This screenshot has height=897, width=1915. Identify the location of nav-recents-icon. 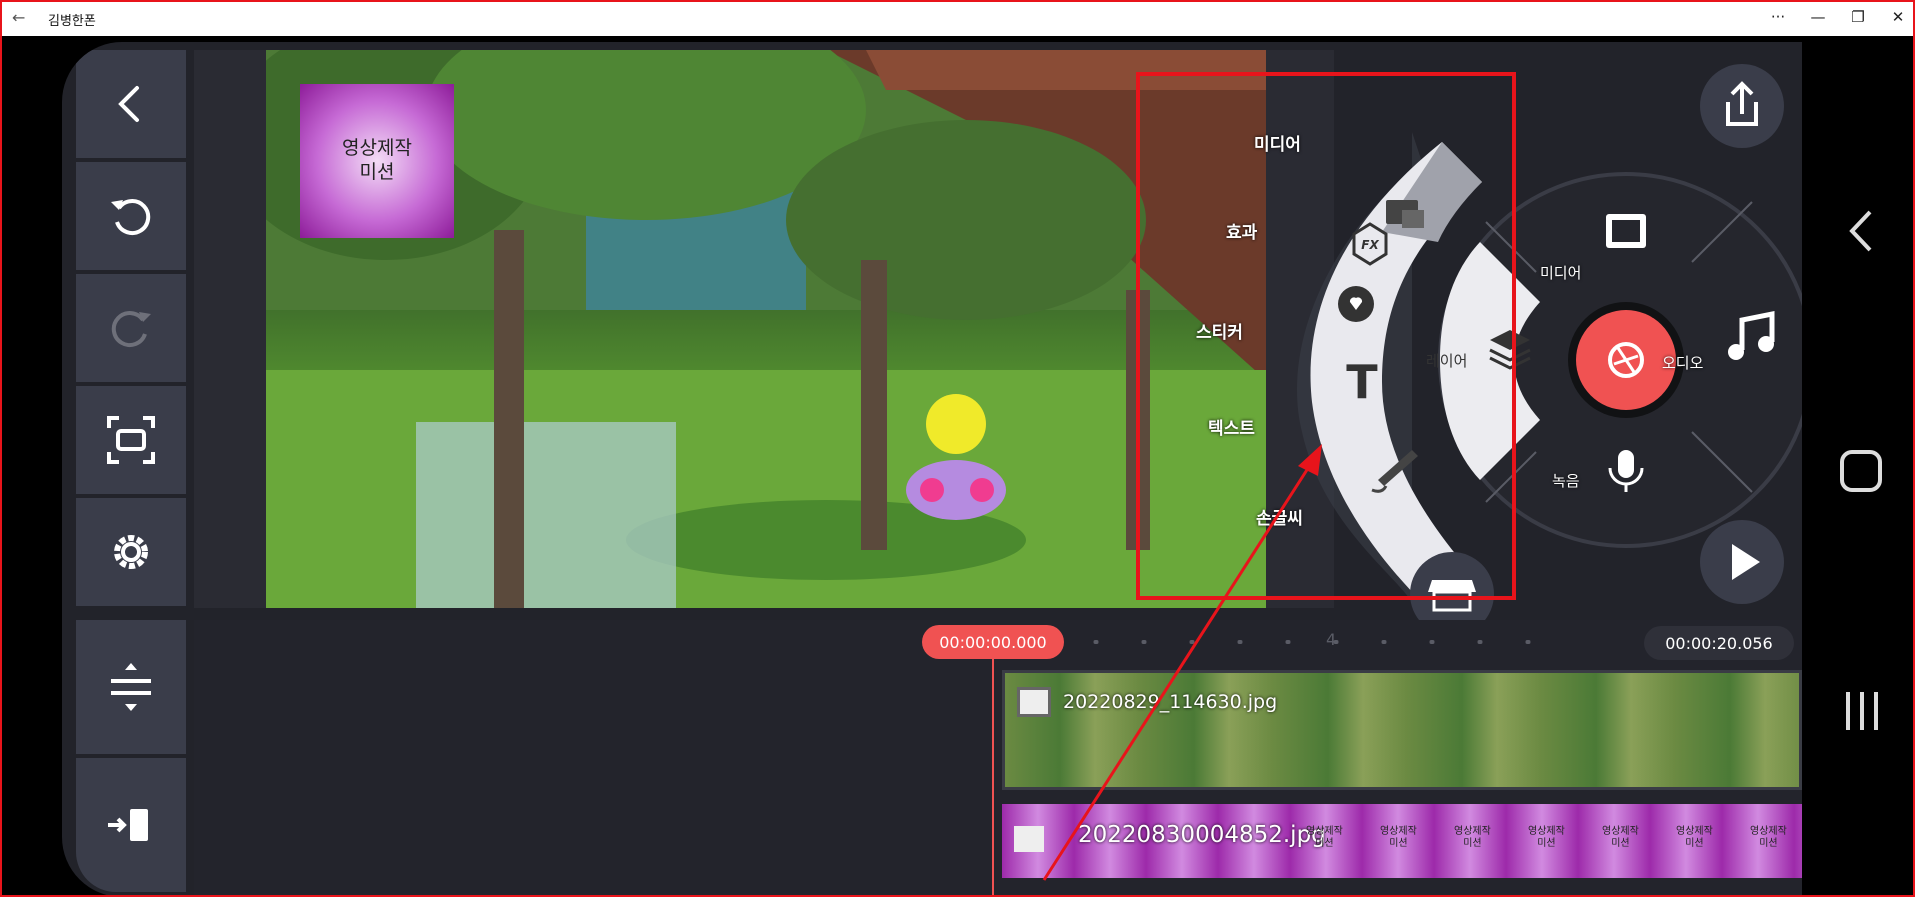
(1862, 711).